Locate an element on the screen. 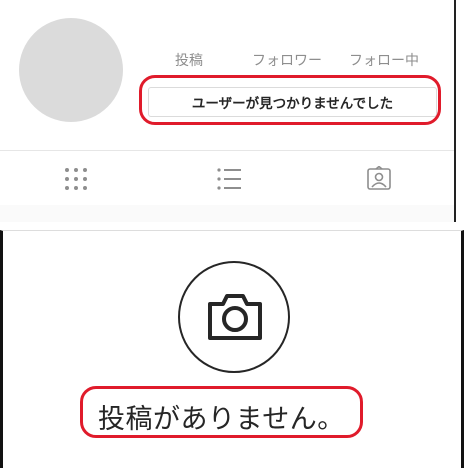 Image resolution: width=474 pixels, height=468 pixels. list-icon is located at coordinates (229, 179).